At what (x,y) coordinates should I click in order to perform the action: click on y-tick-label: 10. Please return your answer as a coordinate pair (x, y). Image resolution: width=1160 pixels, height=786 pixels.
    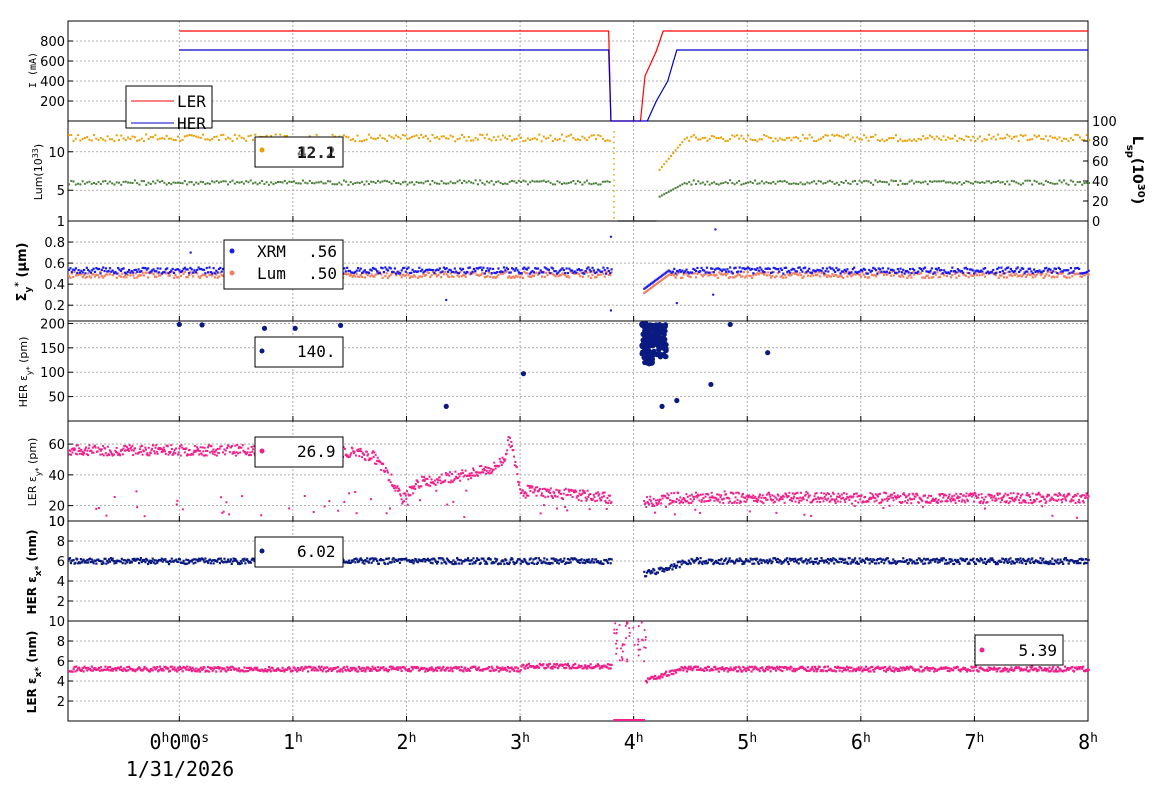
    Looking at the image, I should click on (56, 522).